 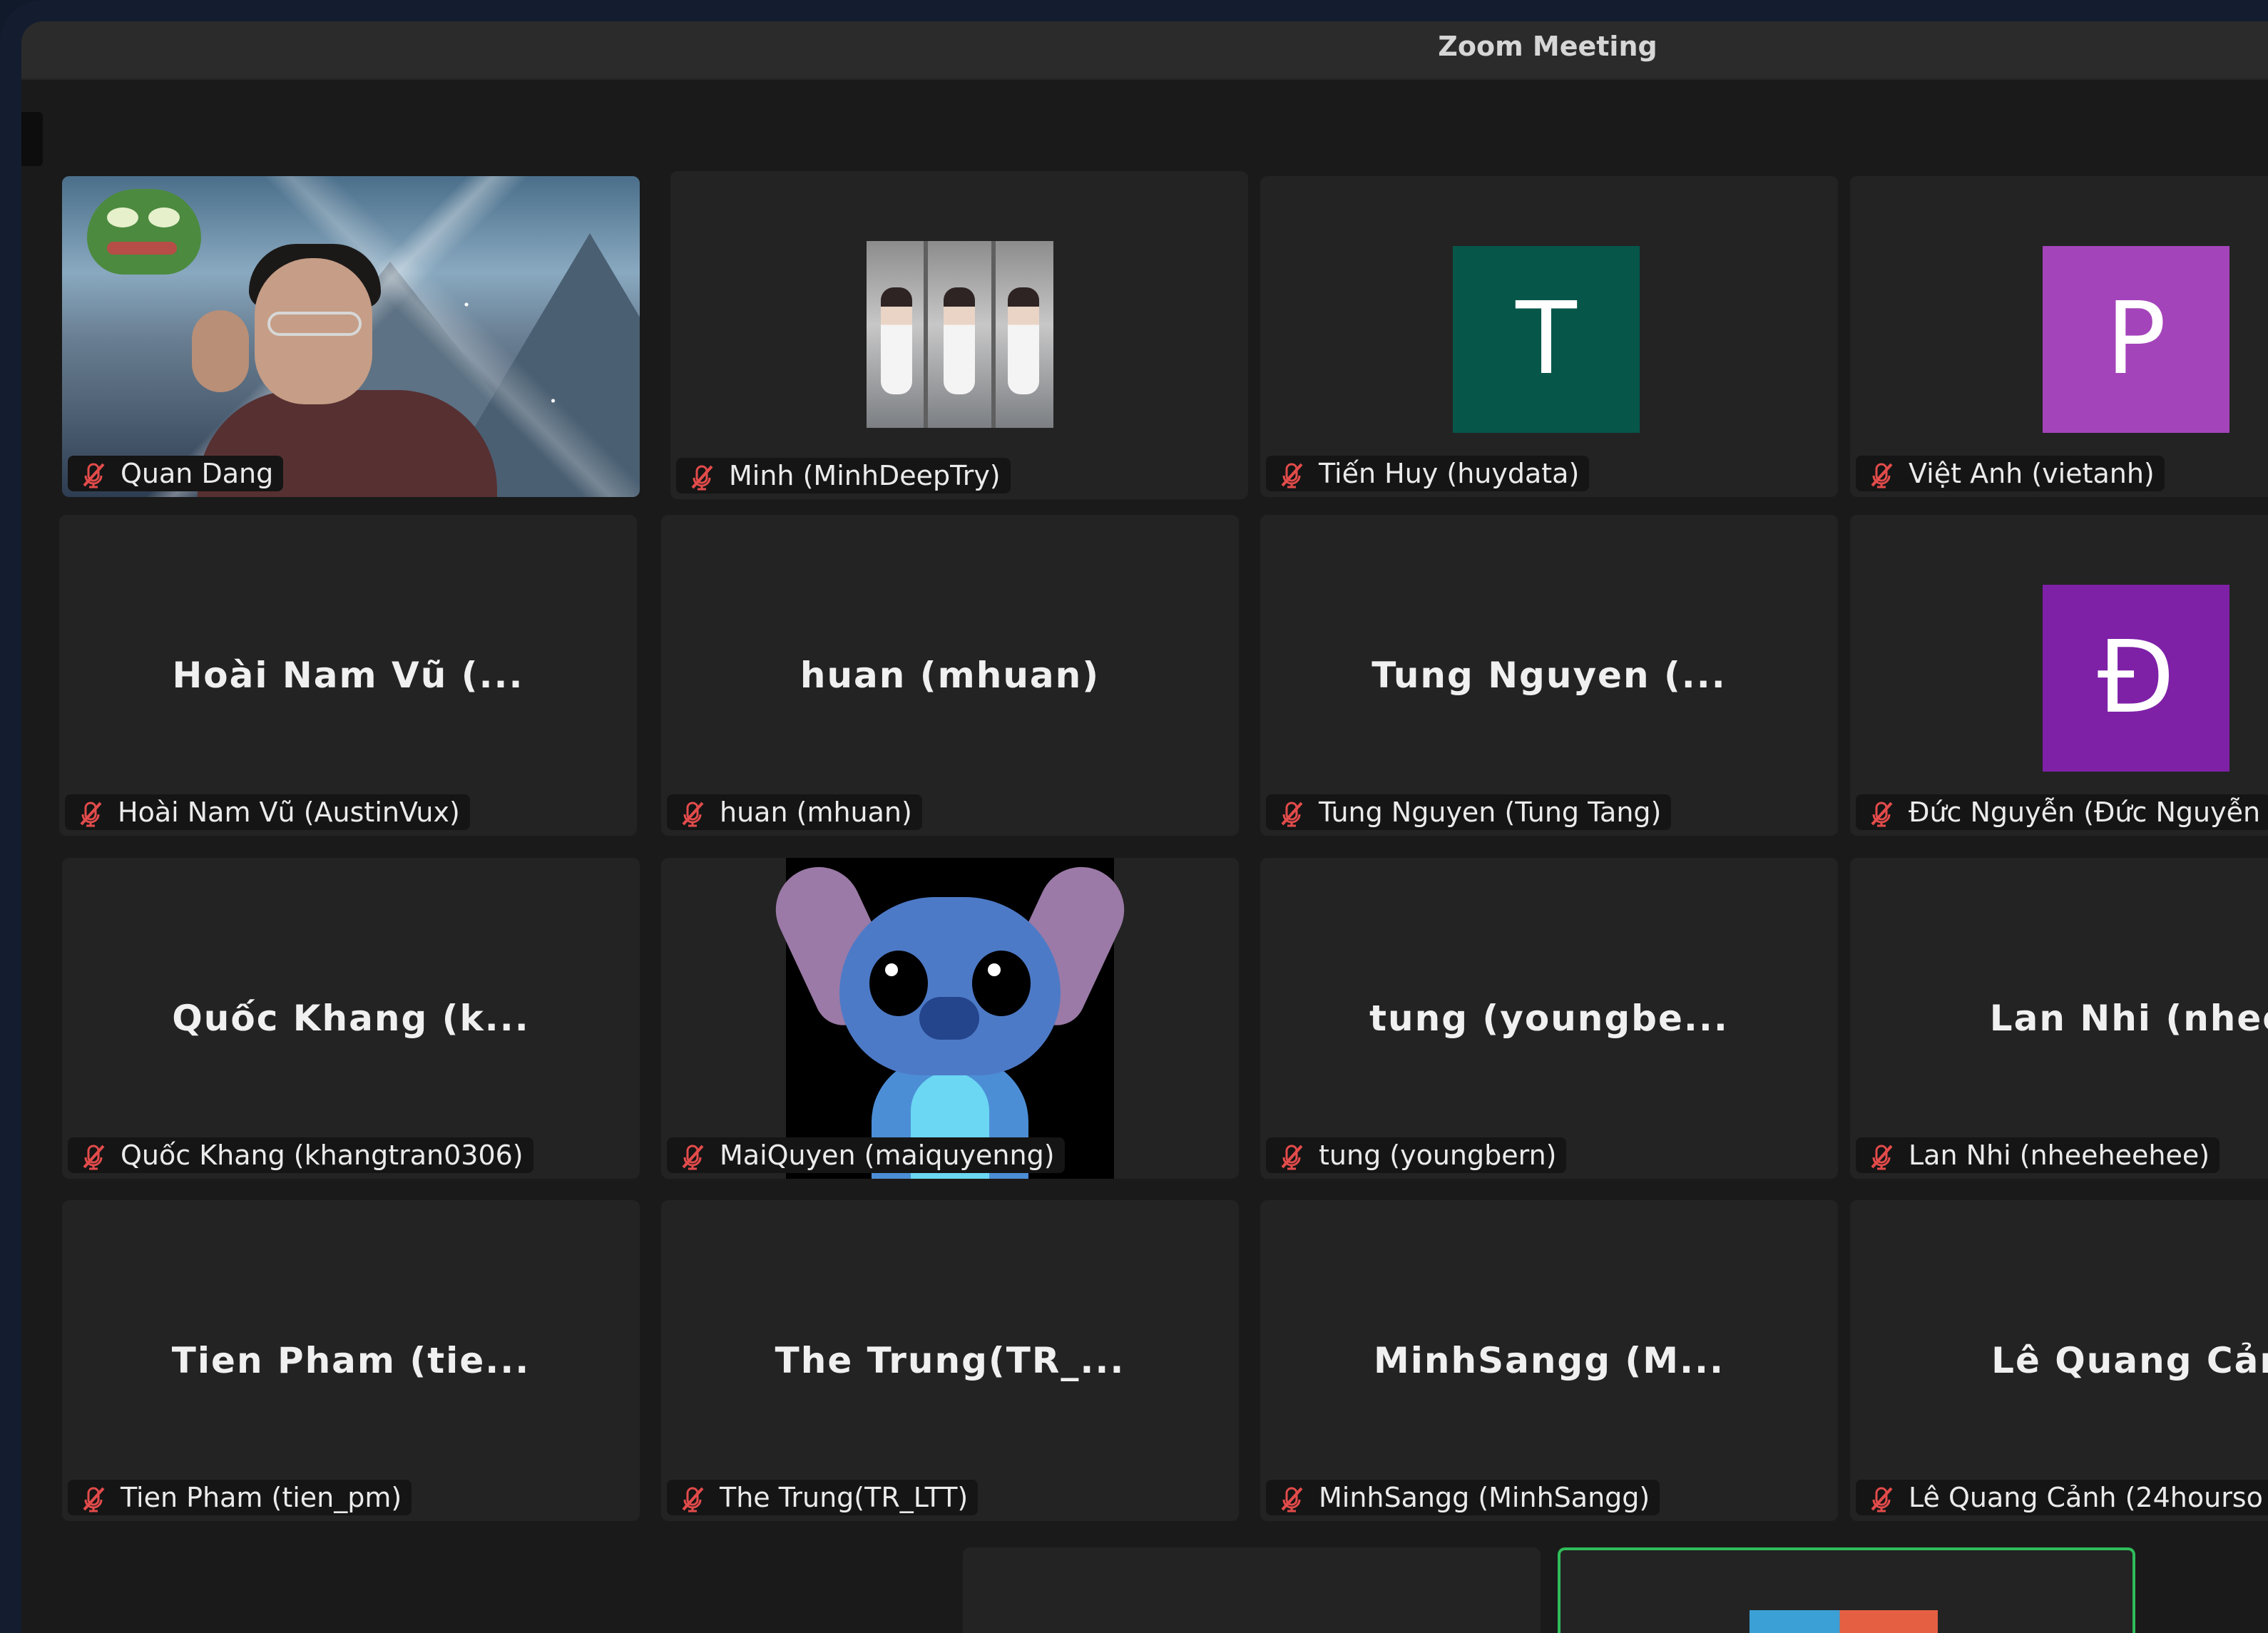 I want to click on participant-name-caption: Minh (MinhDeepTry), so click(x=843, y=475).